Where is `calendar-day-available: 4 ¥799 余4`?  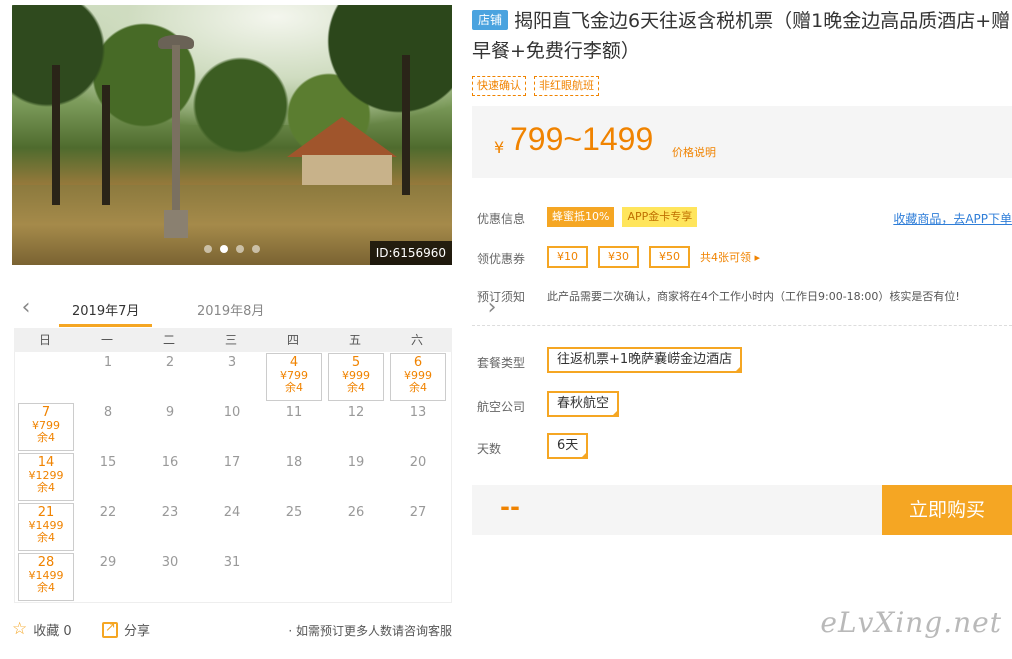
calendar-day-available: 4 ¥799 余4 is located at coordinates (294, 377).